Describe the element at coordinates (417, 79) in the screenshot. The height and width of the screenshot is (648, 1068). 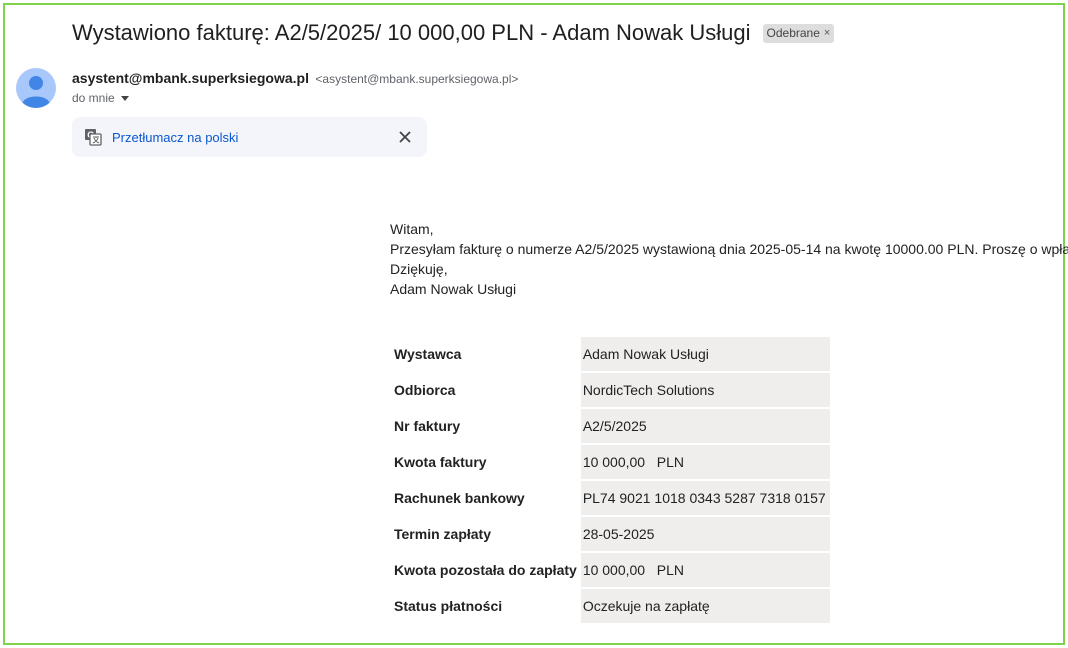
I see `sender-email: <asystent@mbank.superksiegowa.pl>` at that location.